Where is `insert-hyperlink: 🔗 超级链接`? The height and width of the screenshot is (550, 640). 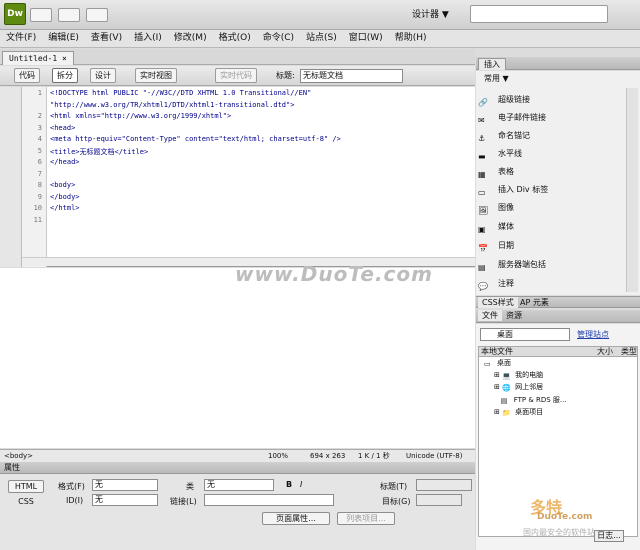 insert-hyperlink: 🔗 超级链接 is located at coordinates (553, 99).